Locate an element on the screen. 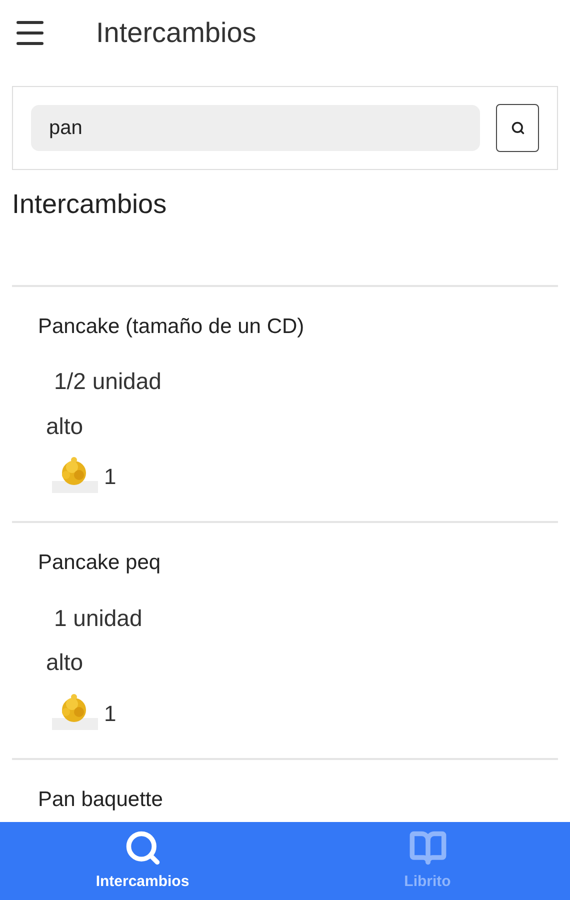  portion-text: 1 unidad is located at coordinates (99, 618).